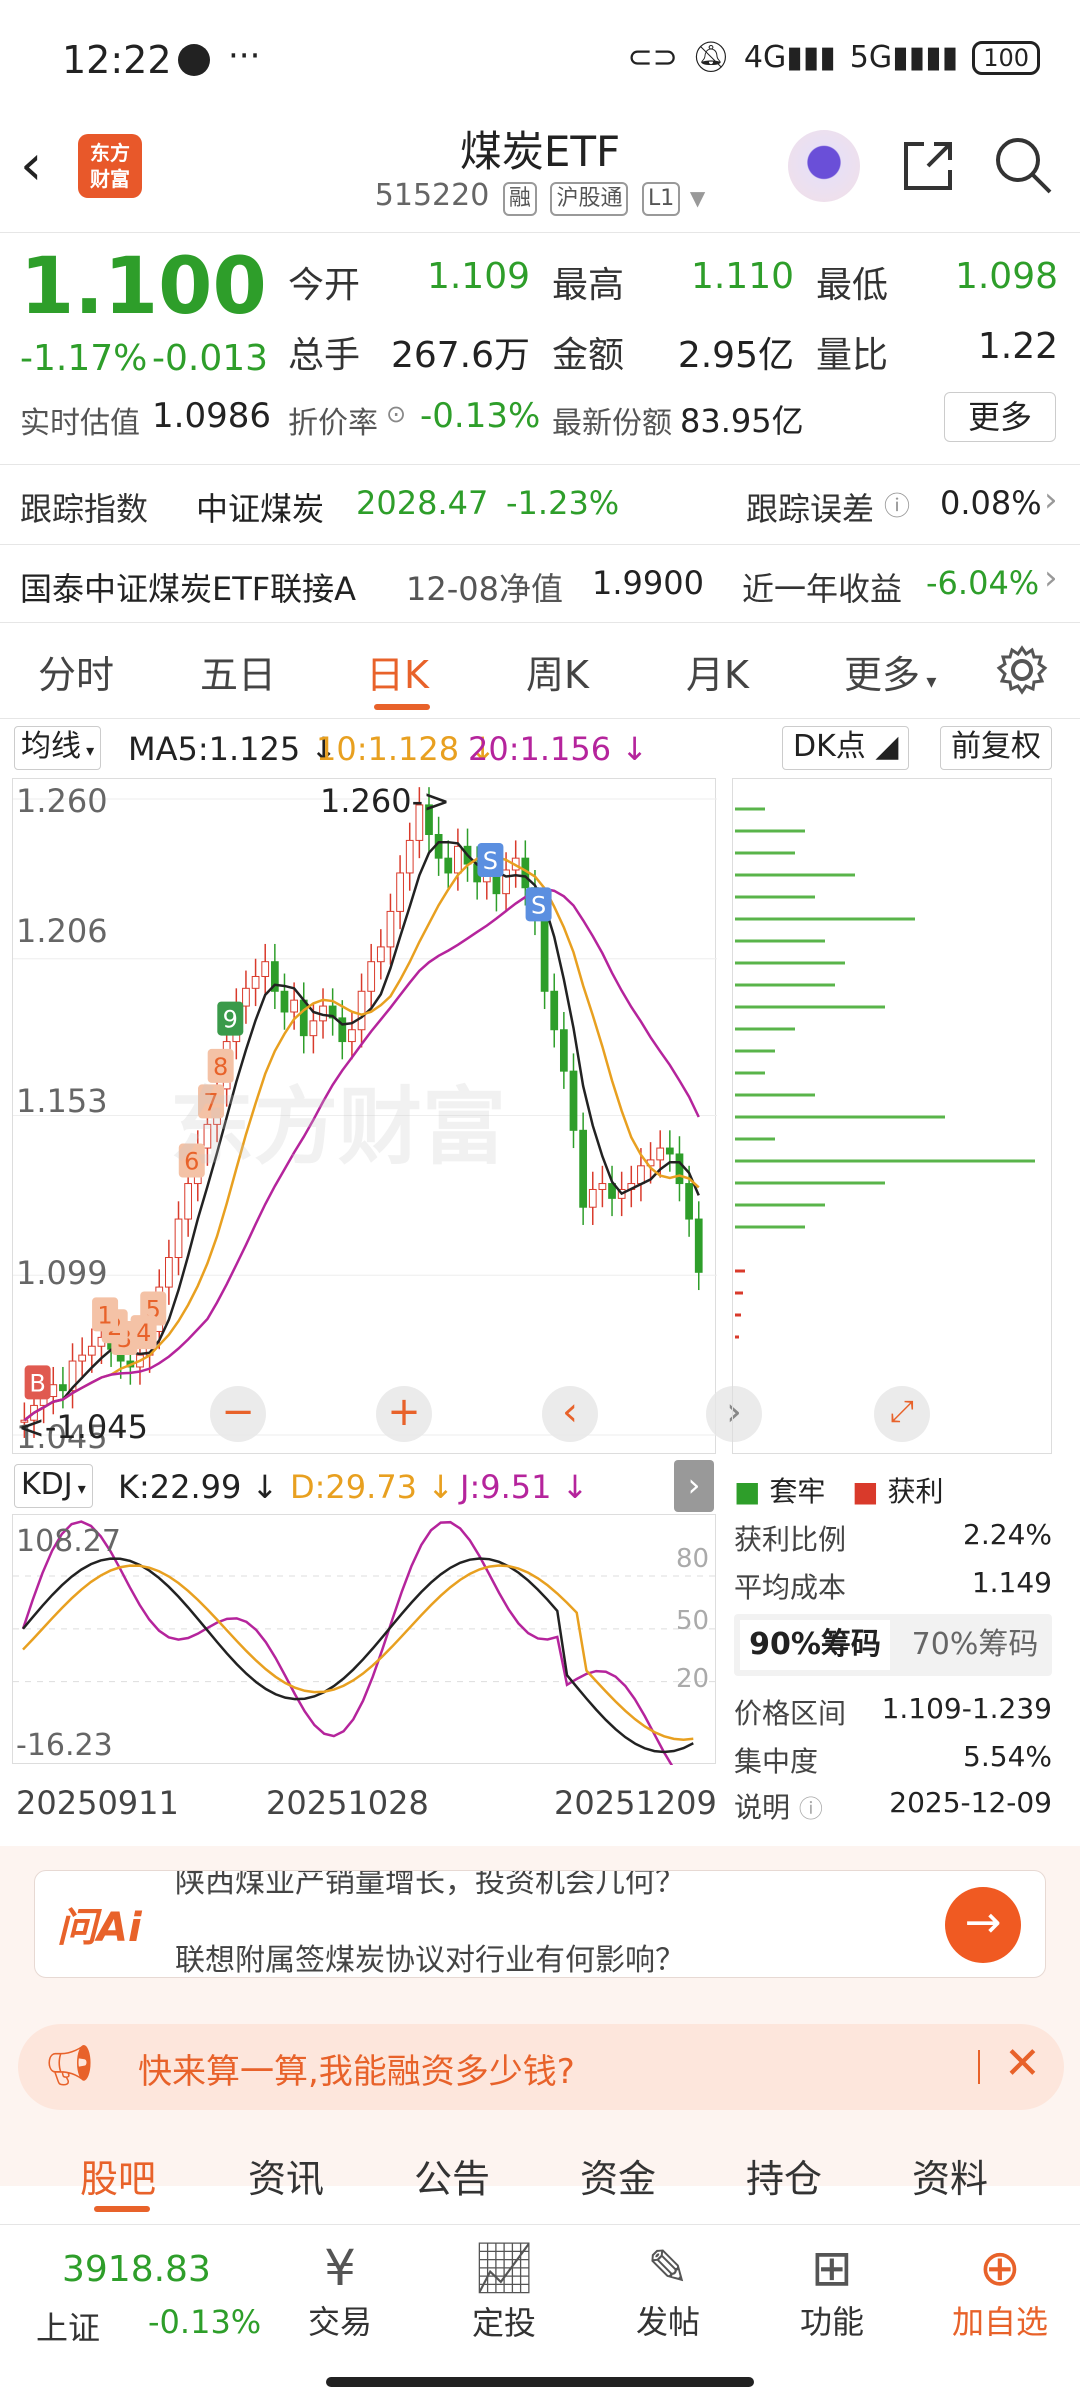 The width and height of the screenshot is (1080, 2400). I want to click on volume-ratio-label: 量比, so click(852, 355).